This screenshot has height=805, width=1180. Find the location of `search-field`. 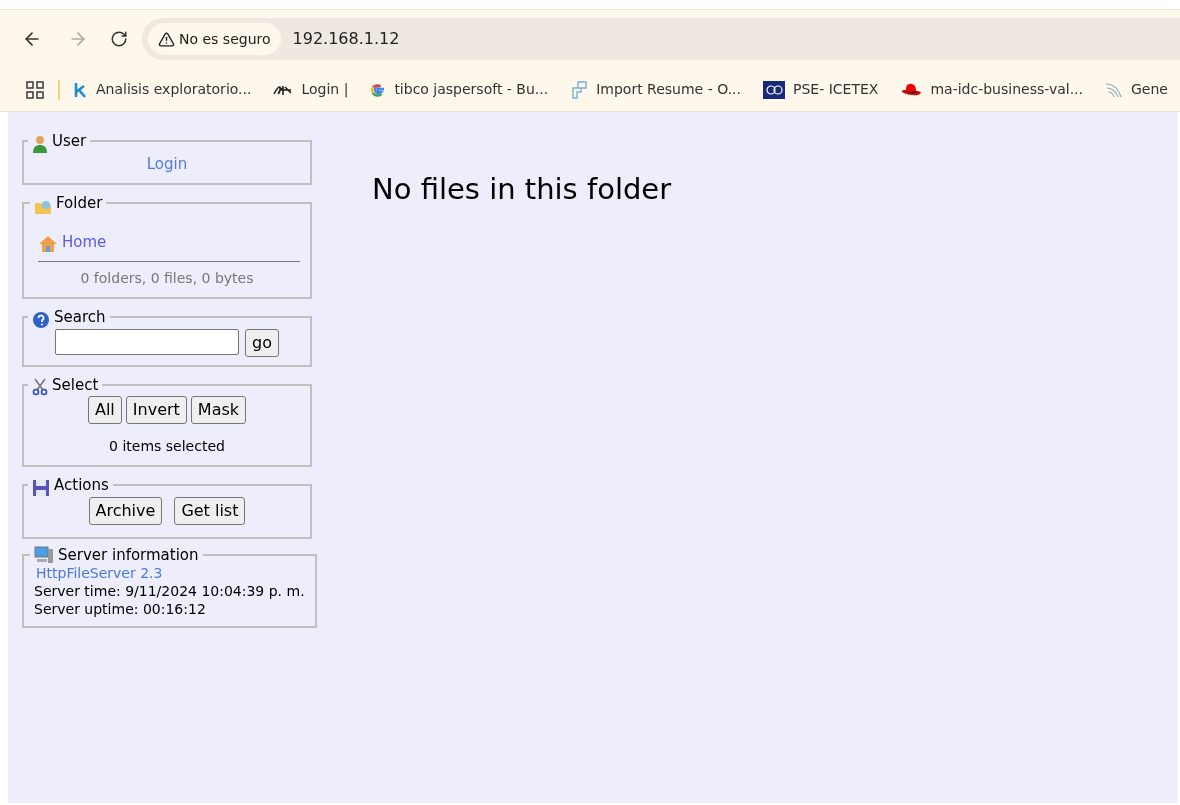

search-field is located at coordinates (147, 341).